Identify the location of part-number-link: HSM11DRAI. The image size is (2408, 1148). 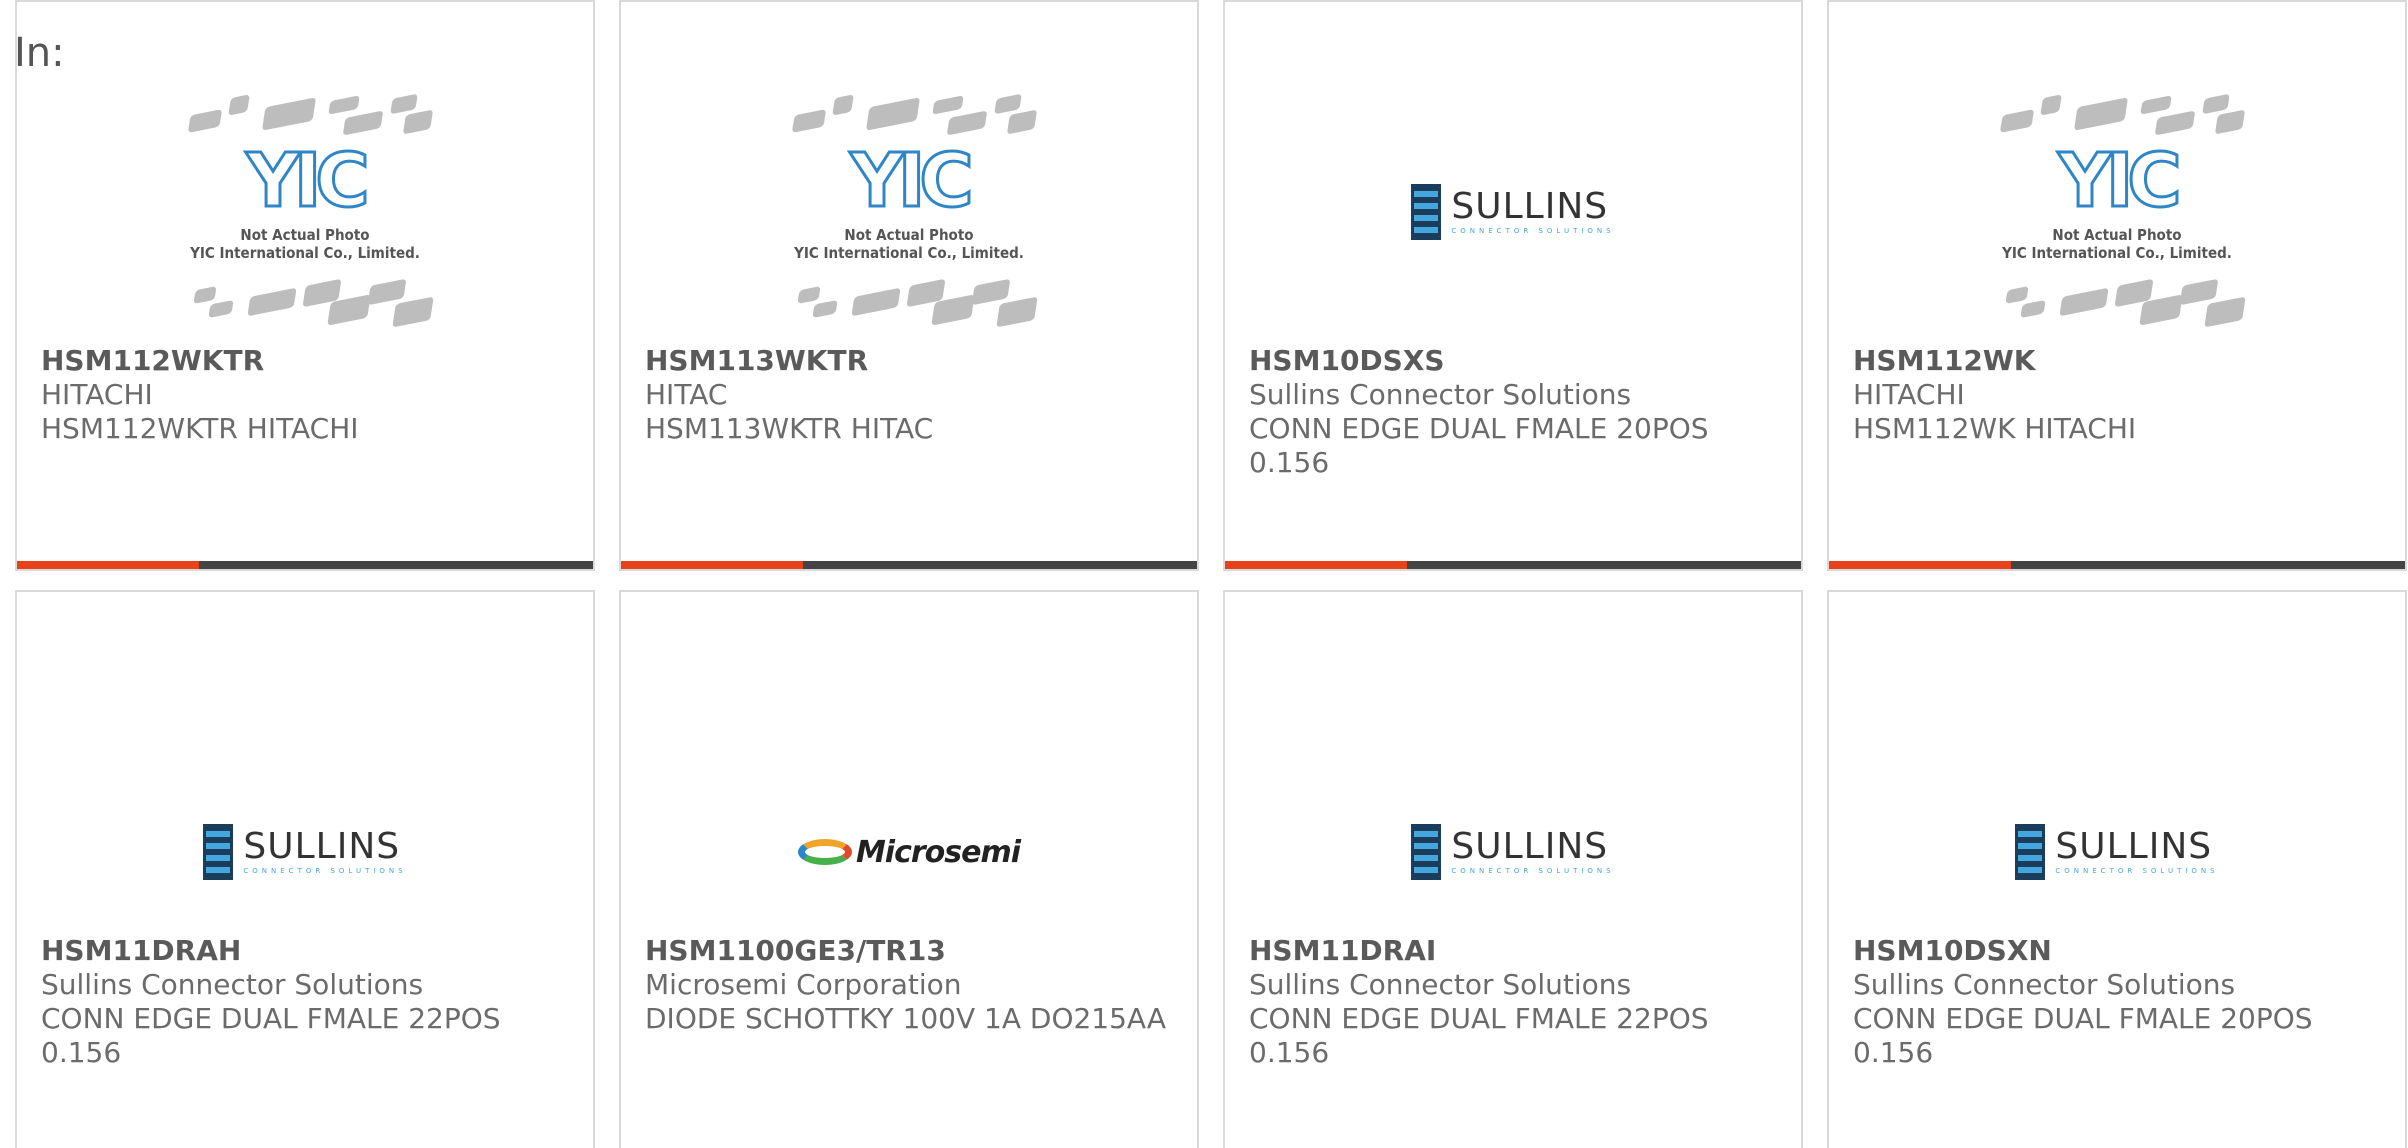
(1515, 951).